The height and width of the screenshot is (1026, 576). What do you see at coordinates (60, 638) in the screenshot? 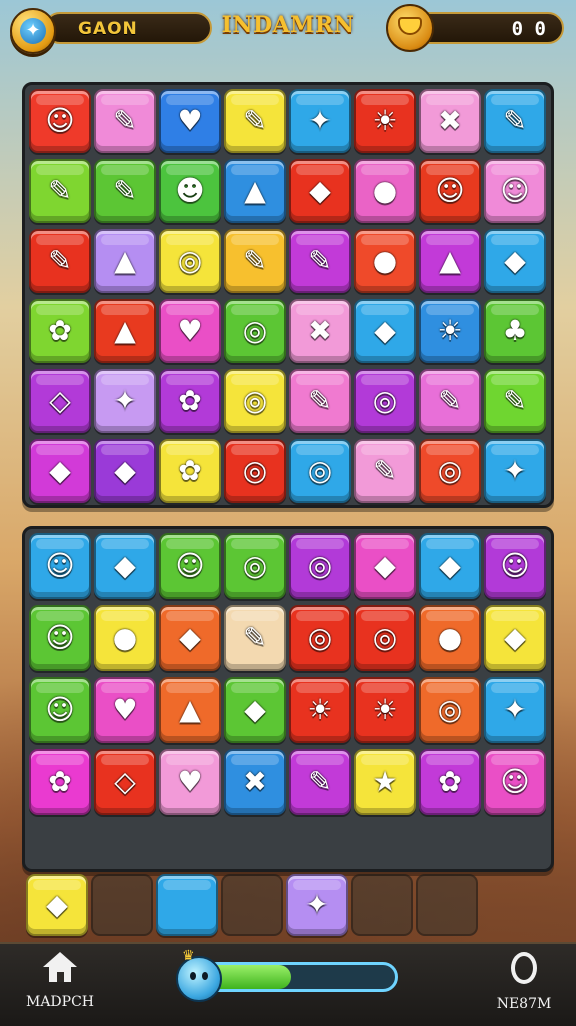
I see `lower-tile-r1-c0: ☺` at bounding box center [60, 638].